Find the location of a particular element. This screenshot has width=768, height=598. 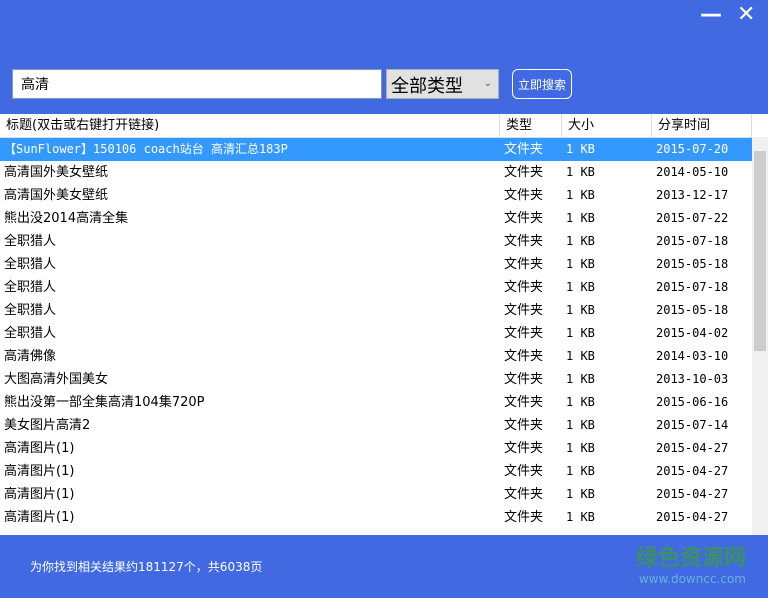

type-select-value: 全部类型 is located at coordinates (427, 86).